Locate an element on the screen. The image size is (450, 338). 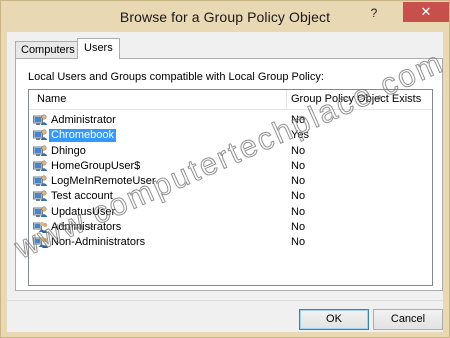
list-item-name: Test account is located at coordinates (82, 196).